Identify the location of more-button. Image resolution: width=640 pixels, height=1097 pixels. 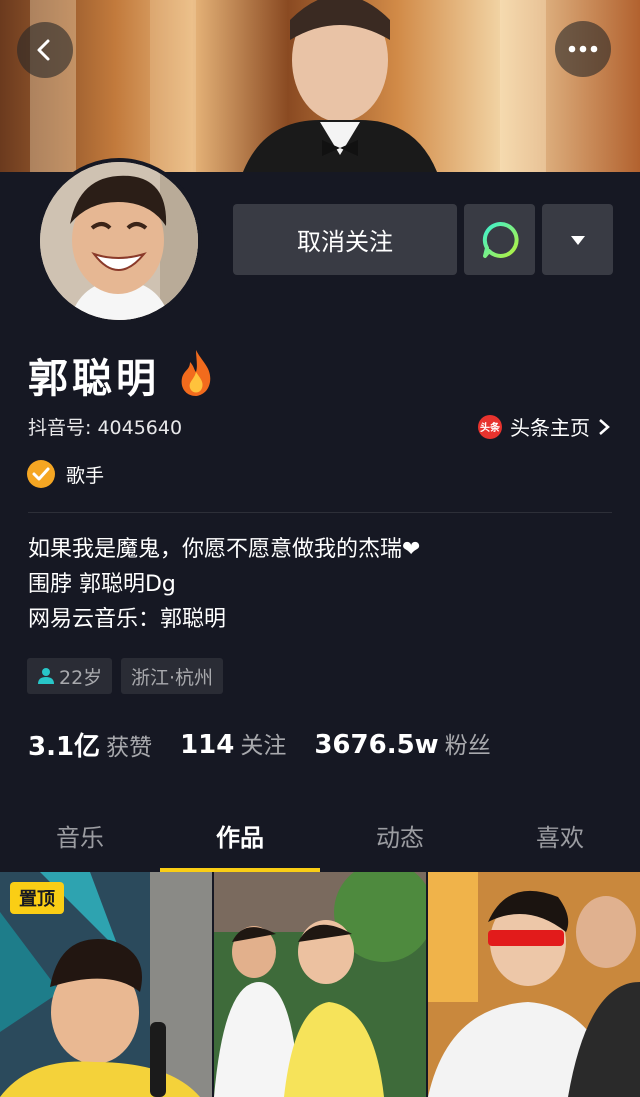
(583, 49).